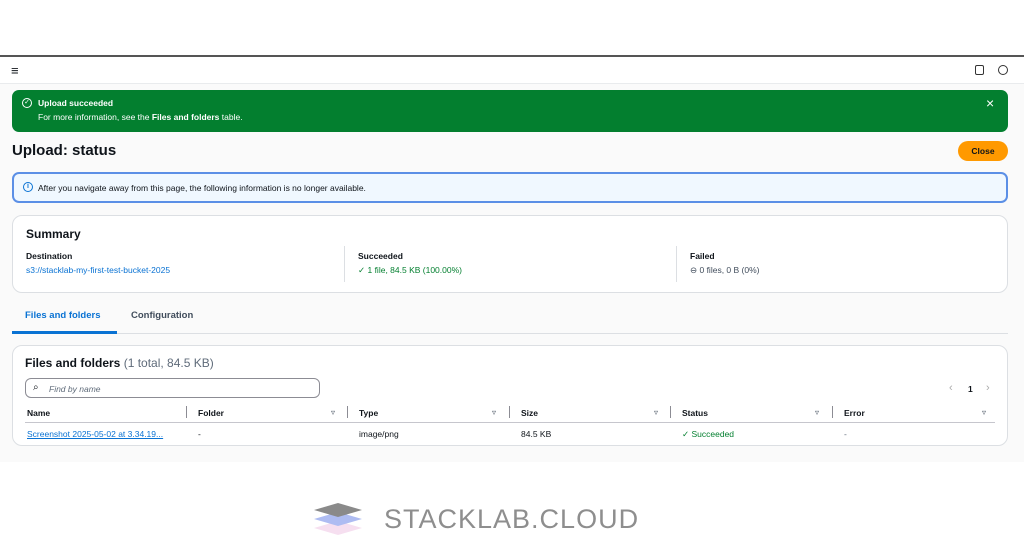  What do you see at coordinates (172, 388) in the screenshot?
I see `search-input: ⌕ Find by name` at bounding box center [172, 388].